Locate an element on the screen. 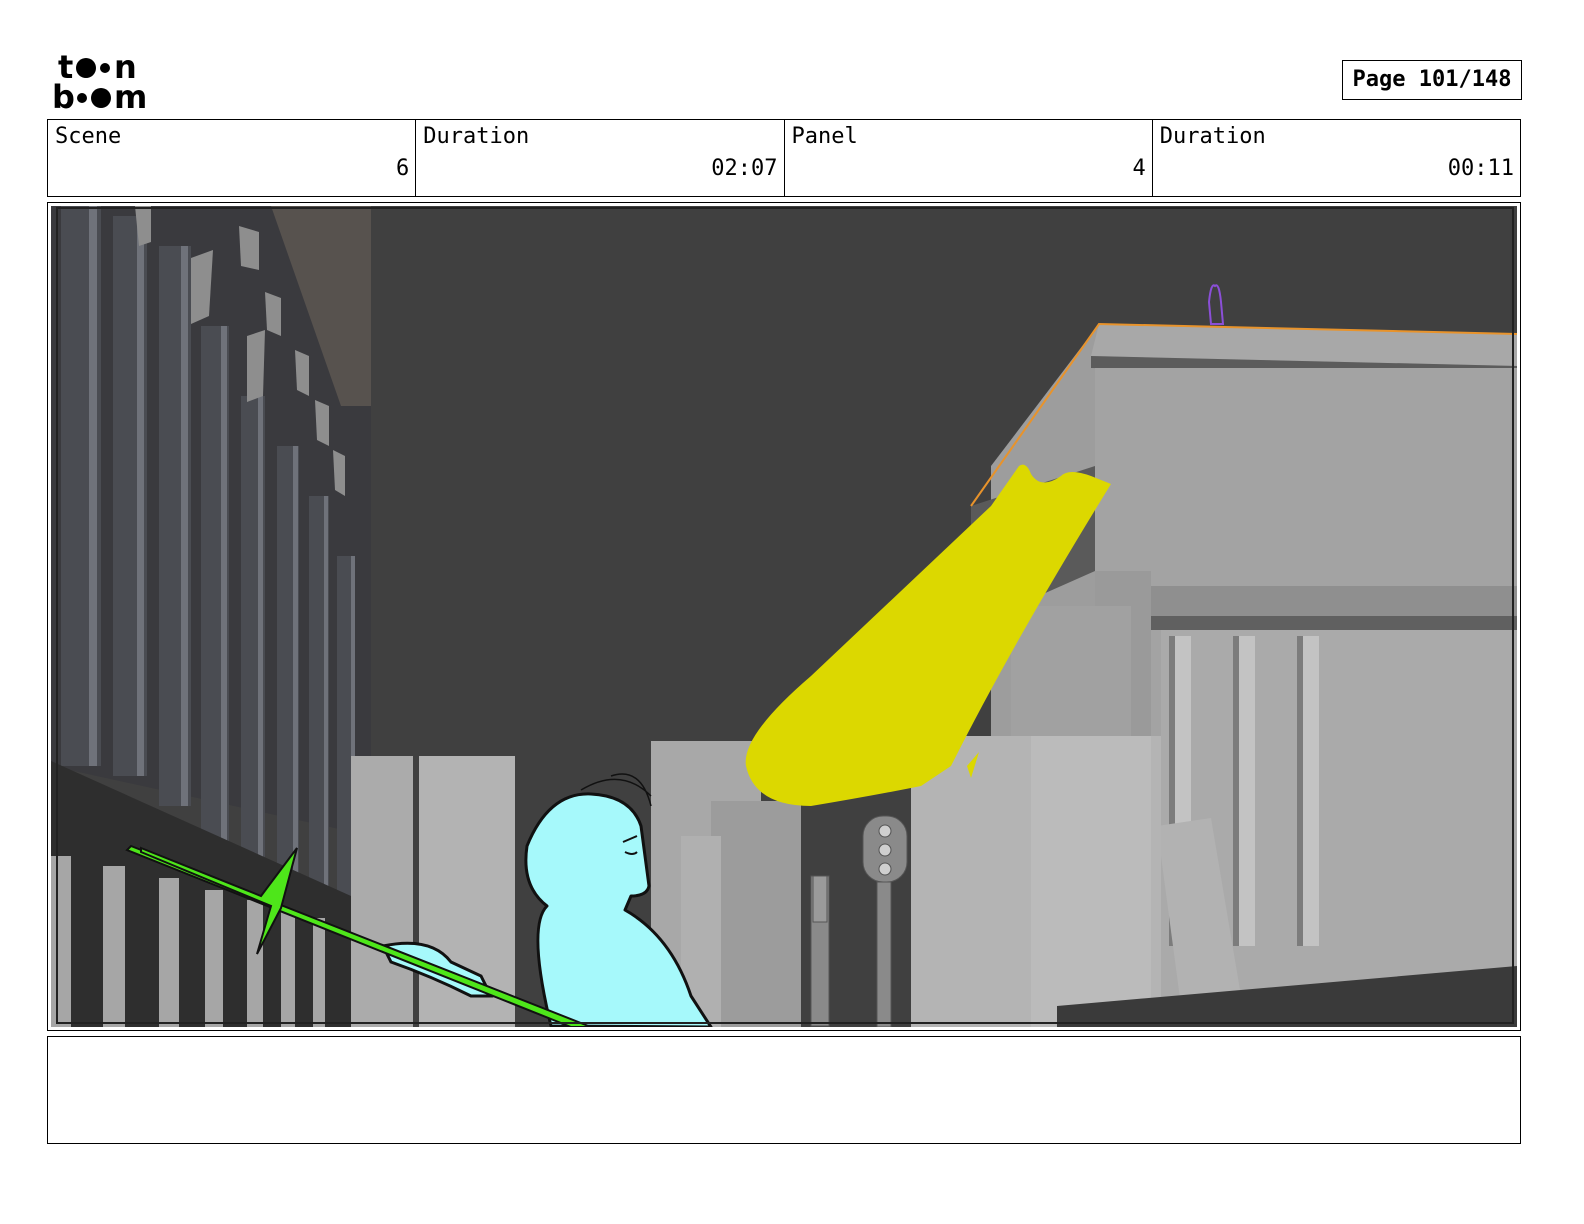 The height and width of the screenshot is (1224, 1584). scene-duration-cell: Duration 02:07 is located at coordinates (600, 158).